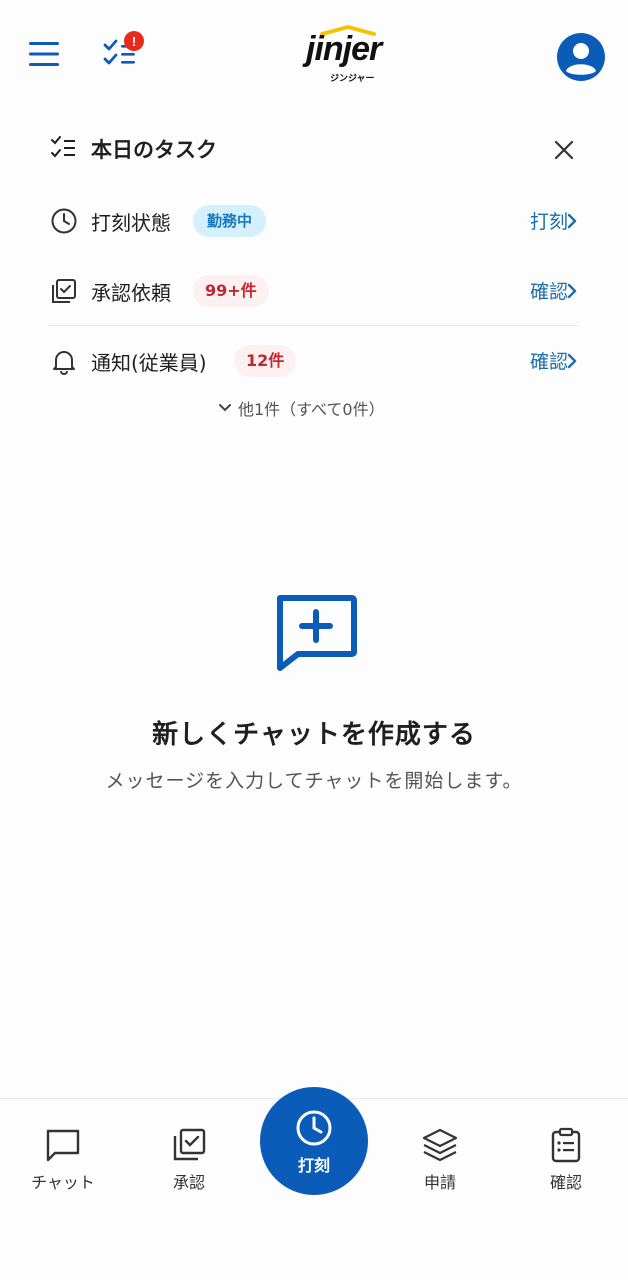 This screenshot has width=628, height=1280. I want to click on nav-chat: チャット, so click(63, 1163).